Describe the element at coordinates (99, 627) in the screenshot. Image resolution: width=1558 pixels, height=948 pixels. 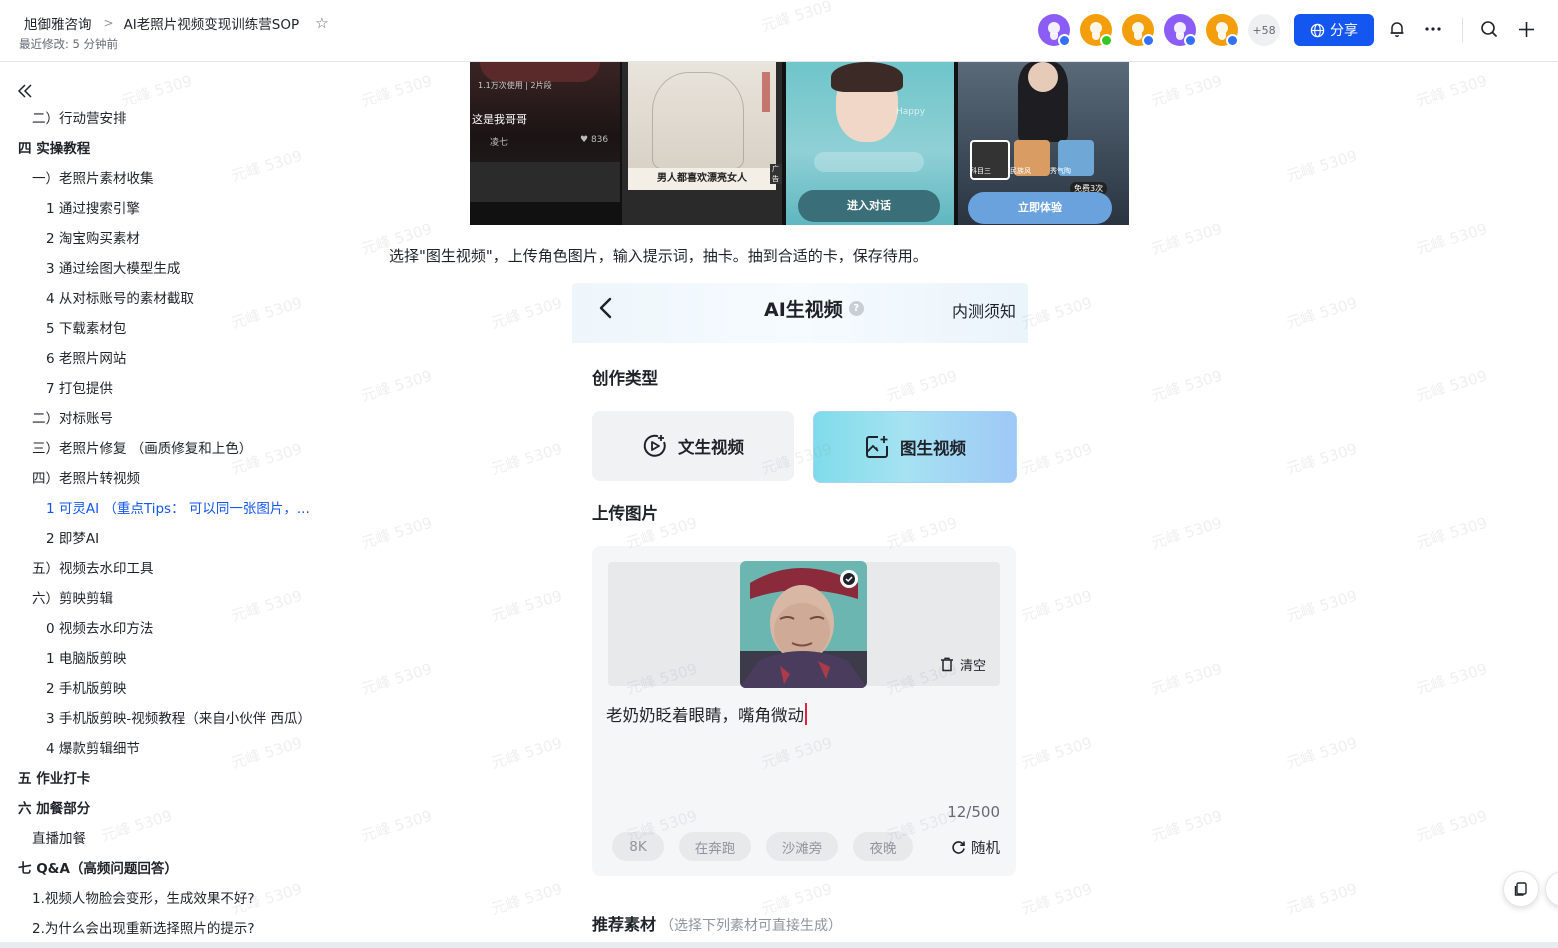
I see `toc-item: 0 视频去水印方法` at that location.